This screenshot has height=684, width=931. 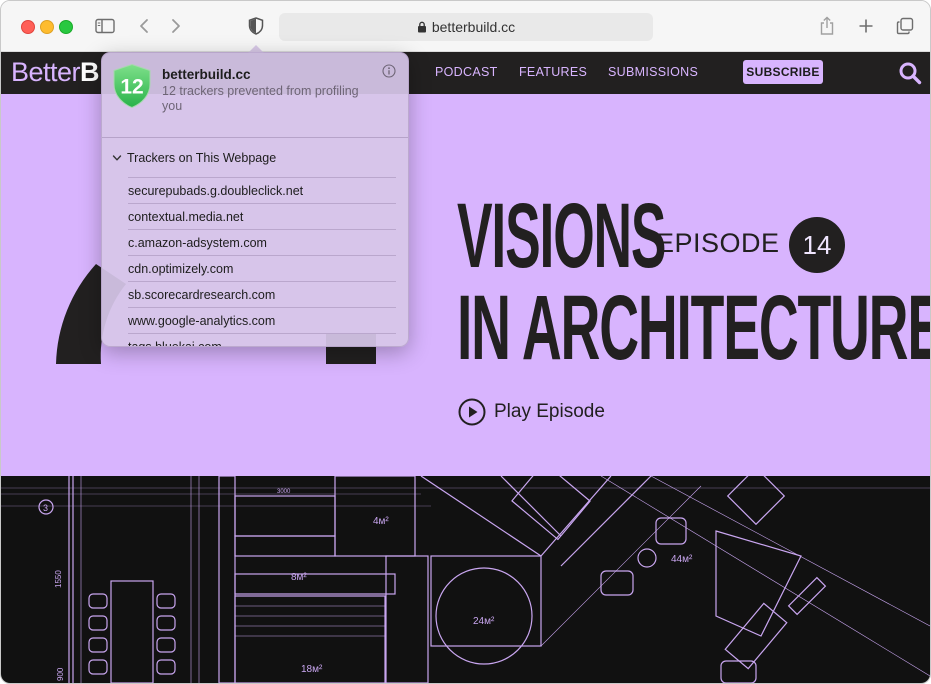 What do you see at coordinates (827, 26) in the screenshot?
I see `share-icon` at bounding box center [827, 26].